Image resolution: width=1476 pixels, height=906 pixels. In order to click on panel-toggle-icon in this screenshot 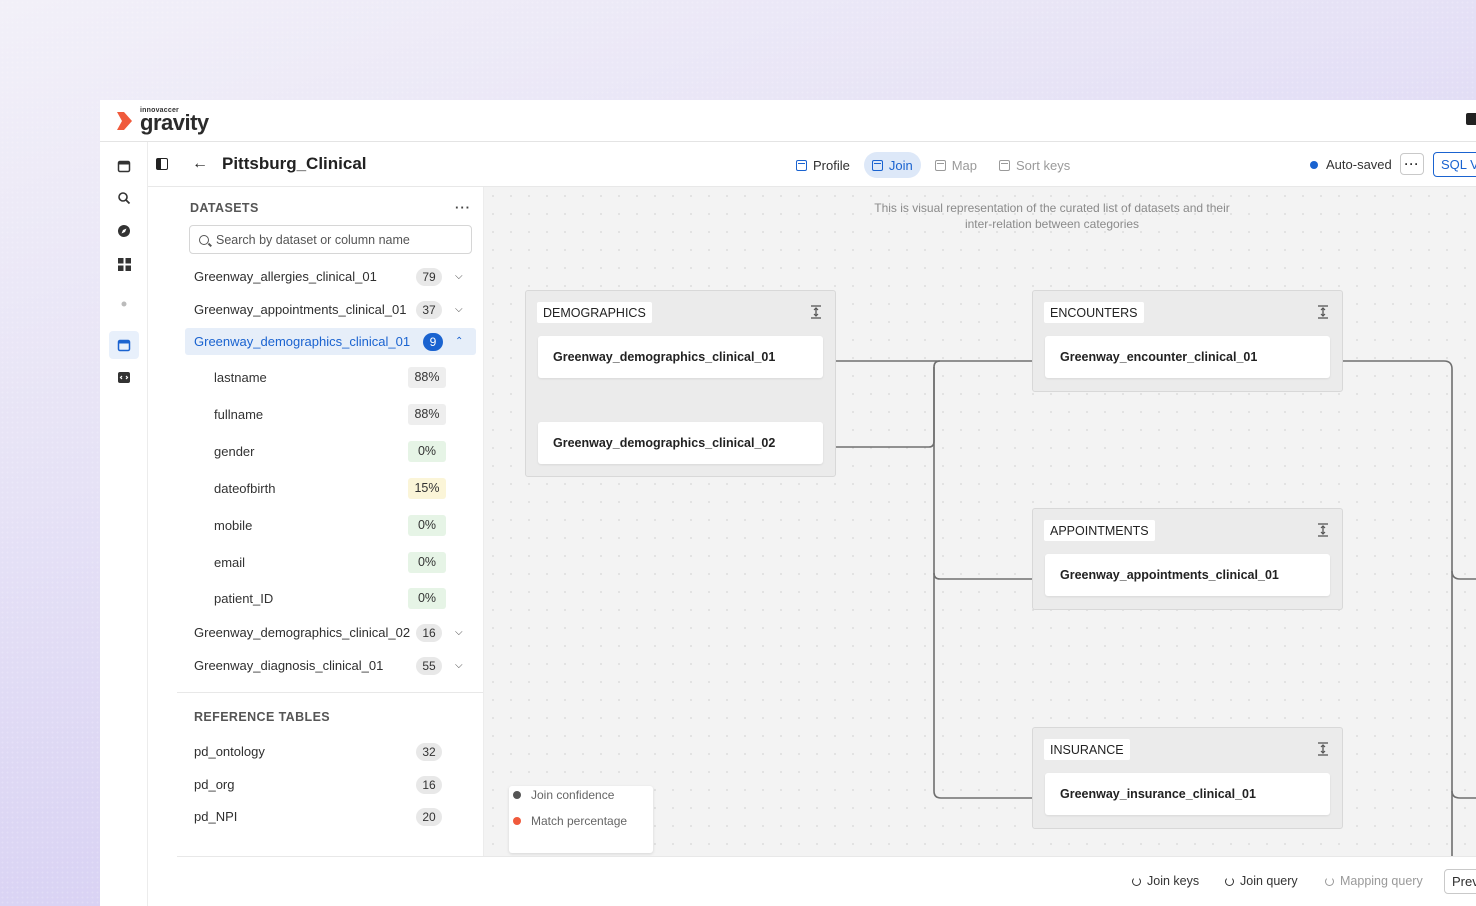, I will do `click(162, 164)`.